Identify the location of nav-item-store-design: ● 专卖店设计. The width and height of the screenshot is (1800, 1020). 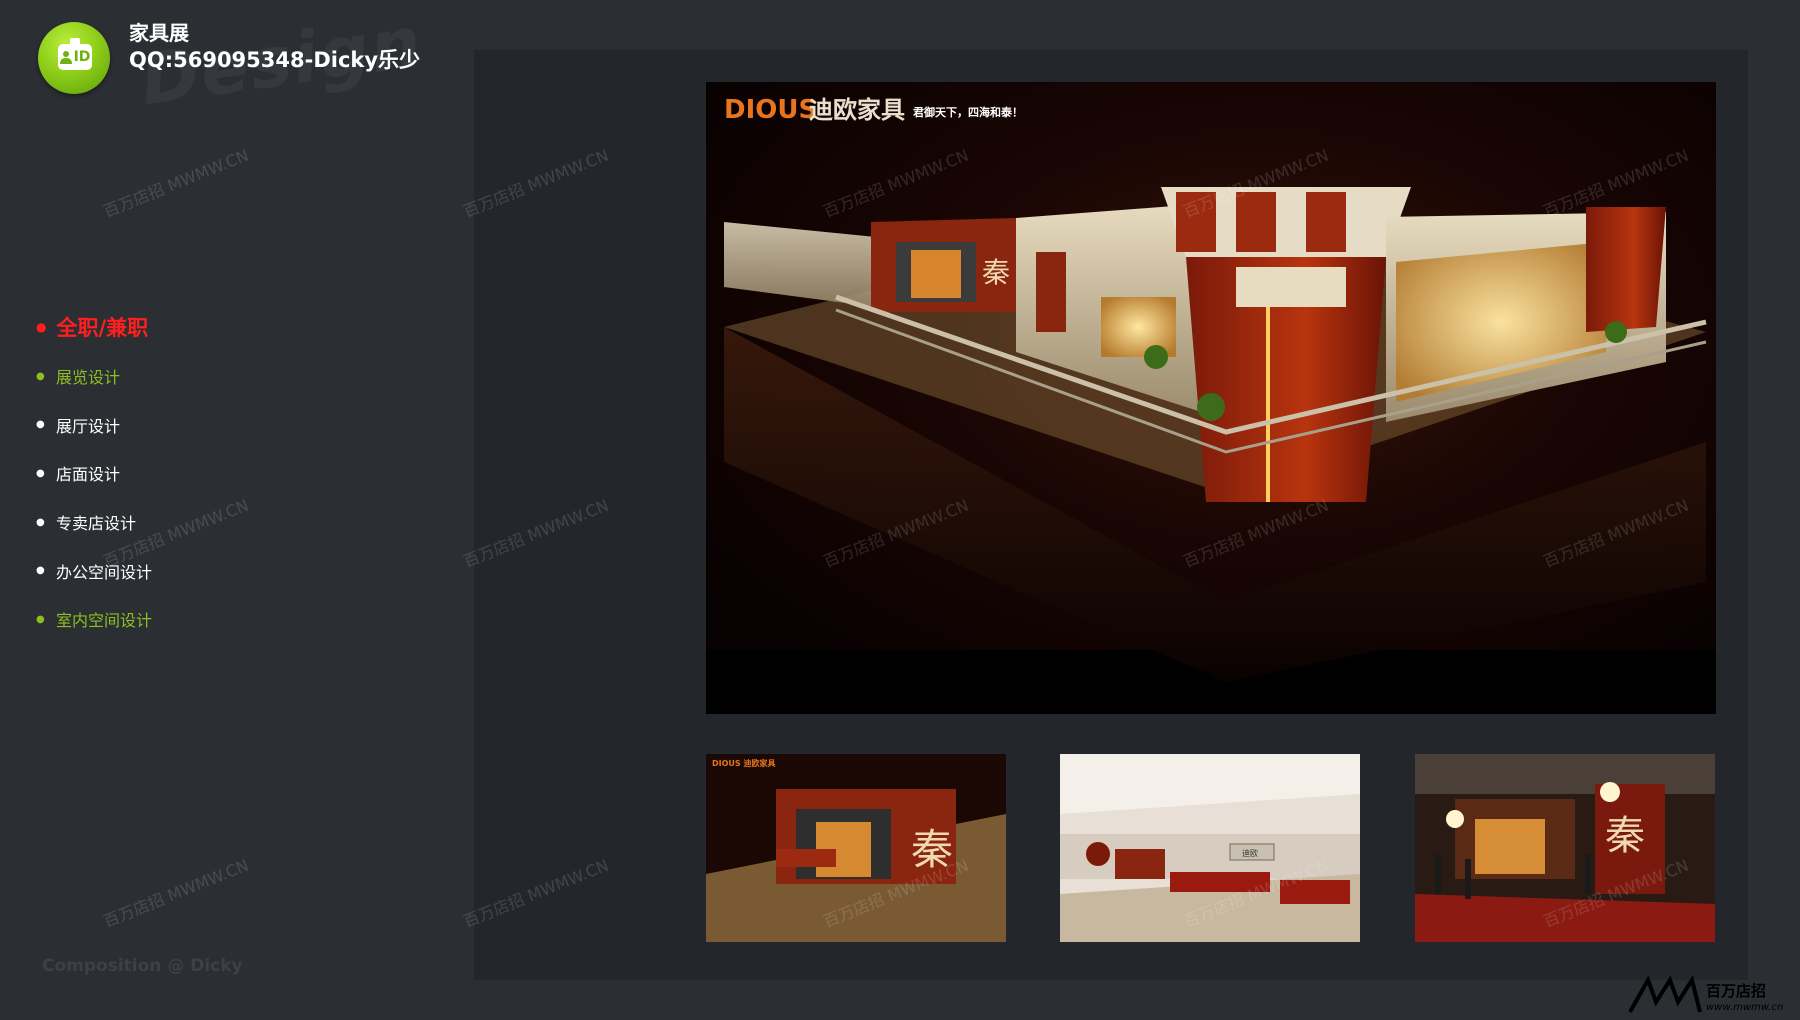
(94, 522).